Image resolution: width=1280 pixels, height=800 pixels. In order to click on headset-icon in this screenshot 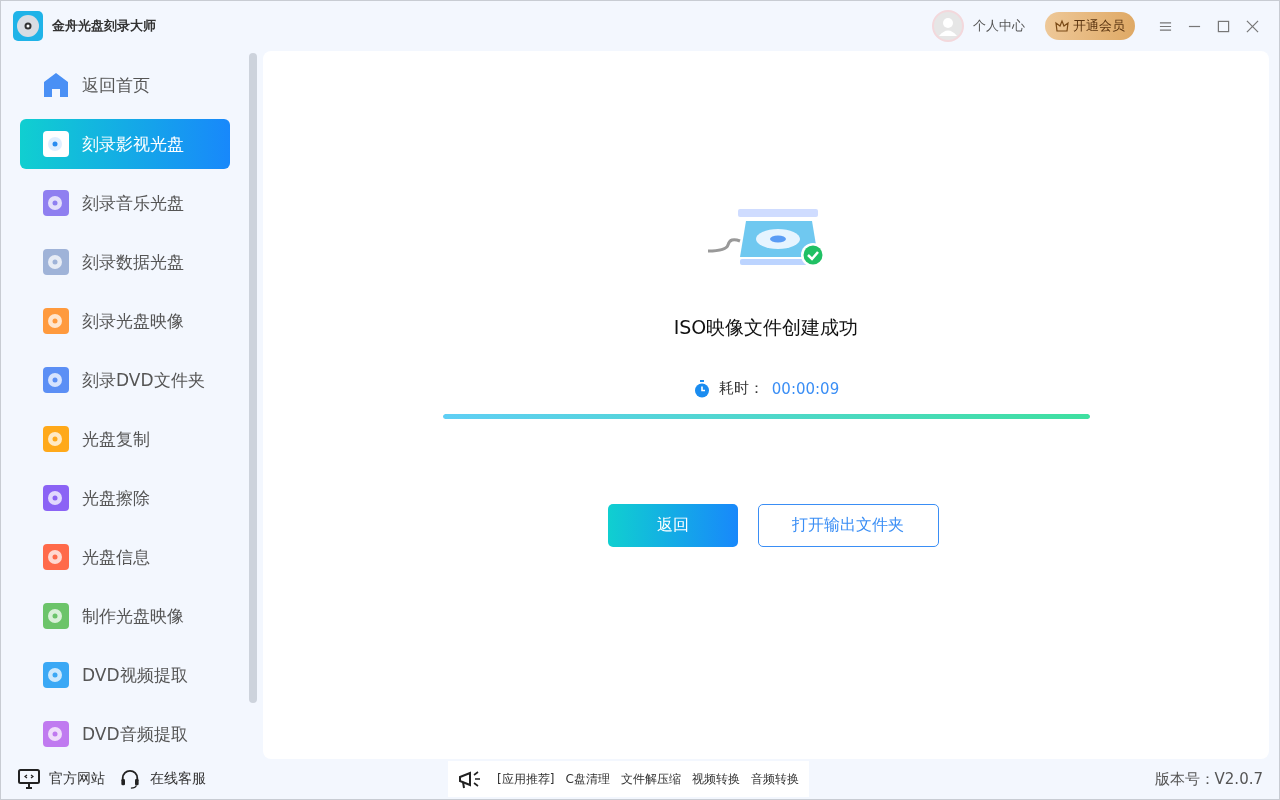, I will do `click(130, 779)`.